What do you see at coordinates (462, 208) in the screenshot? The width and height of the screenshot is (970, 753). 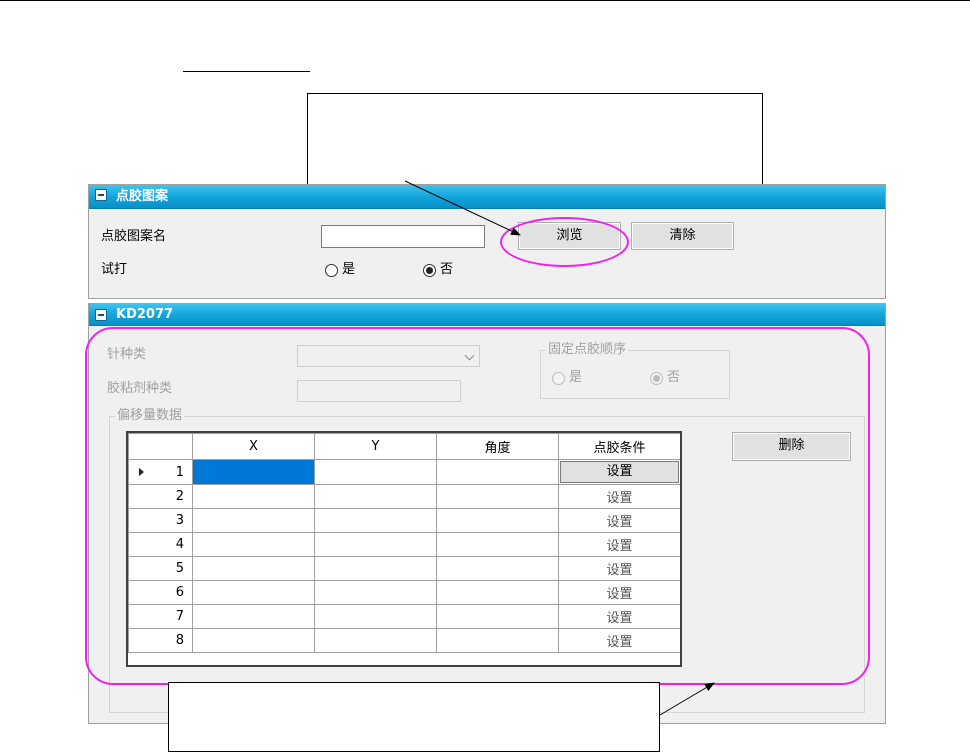 I see `top-callout-arrow` at bounding box center [462, 208].